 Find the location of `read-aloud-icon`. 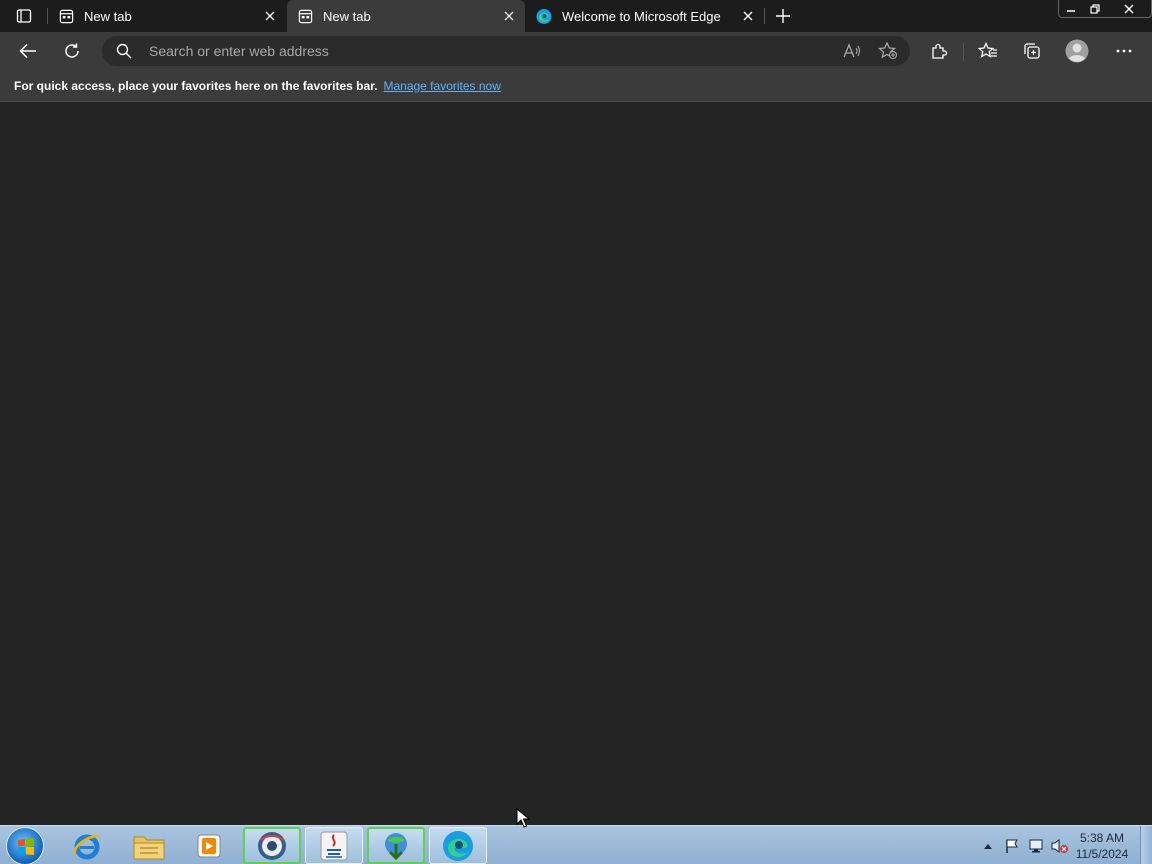

read-aloud-icon is located at coordinates (852, 50).